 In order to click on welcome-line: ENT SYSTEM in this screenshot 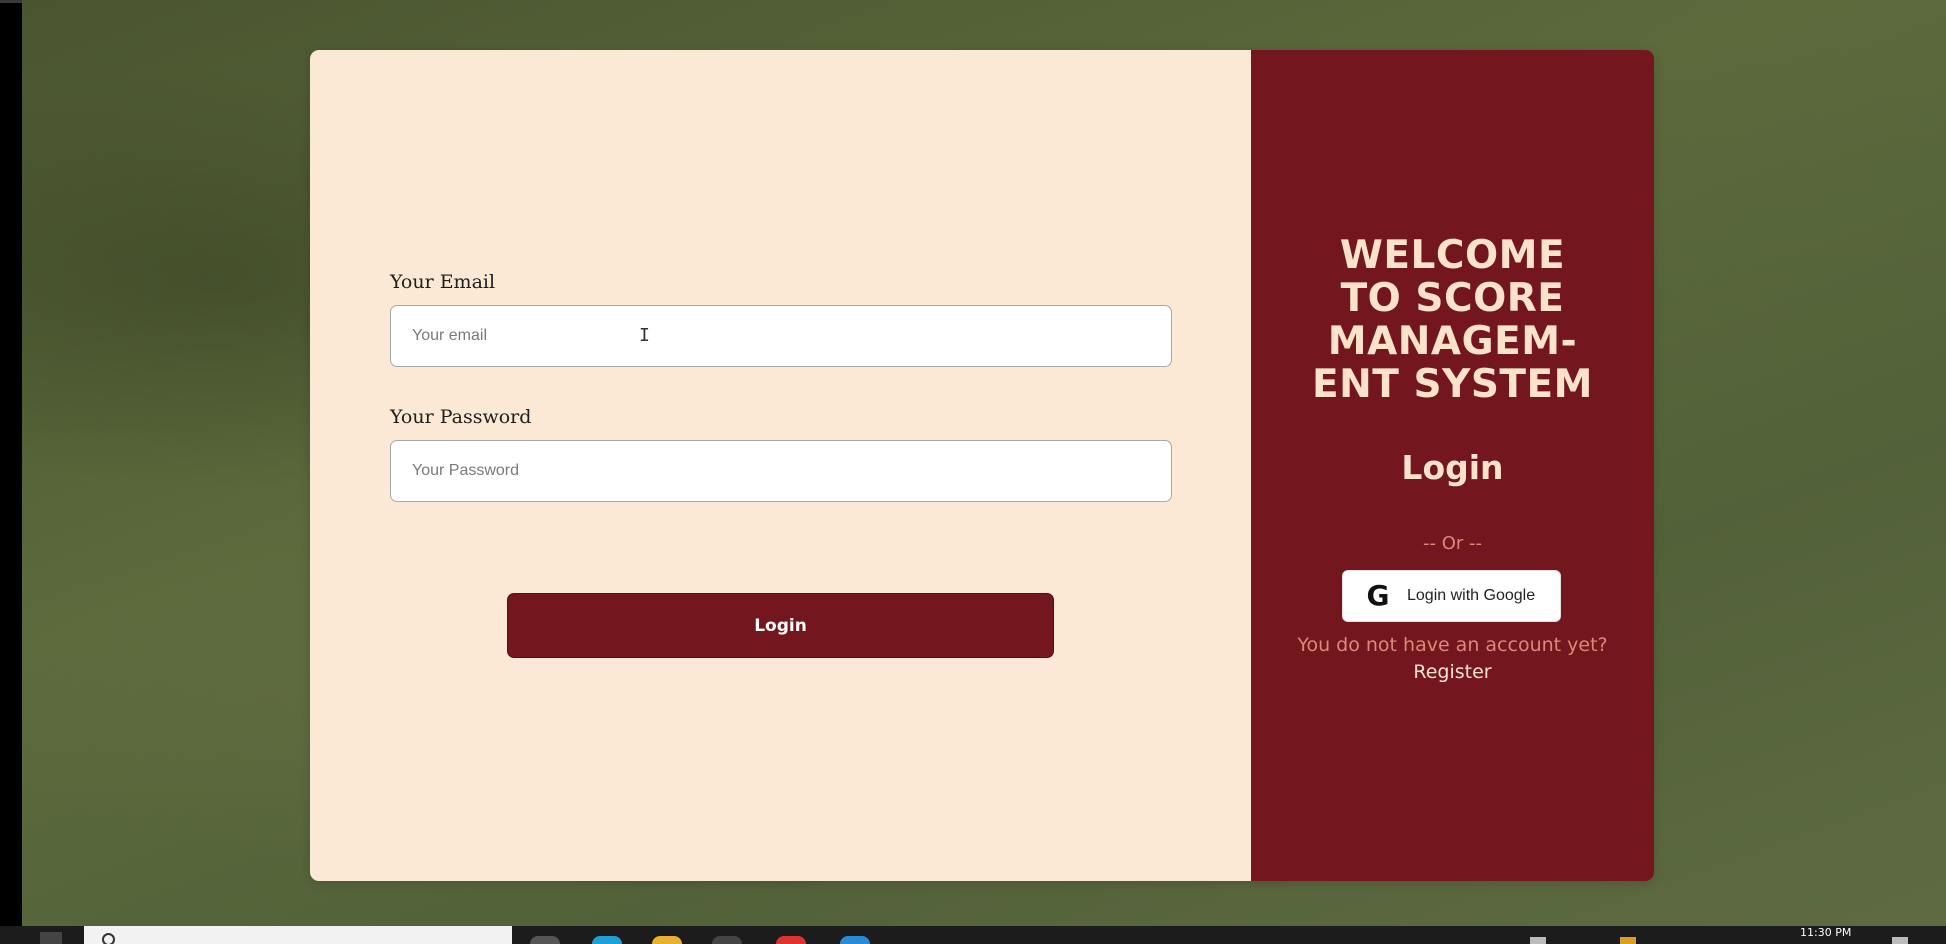, I will do `click(1452, 384)`.